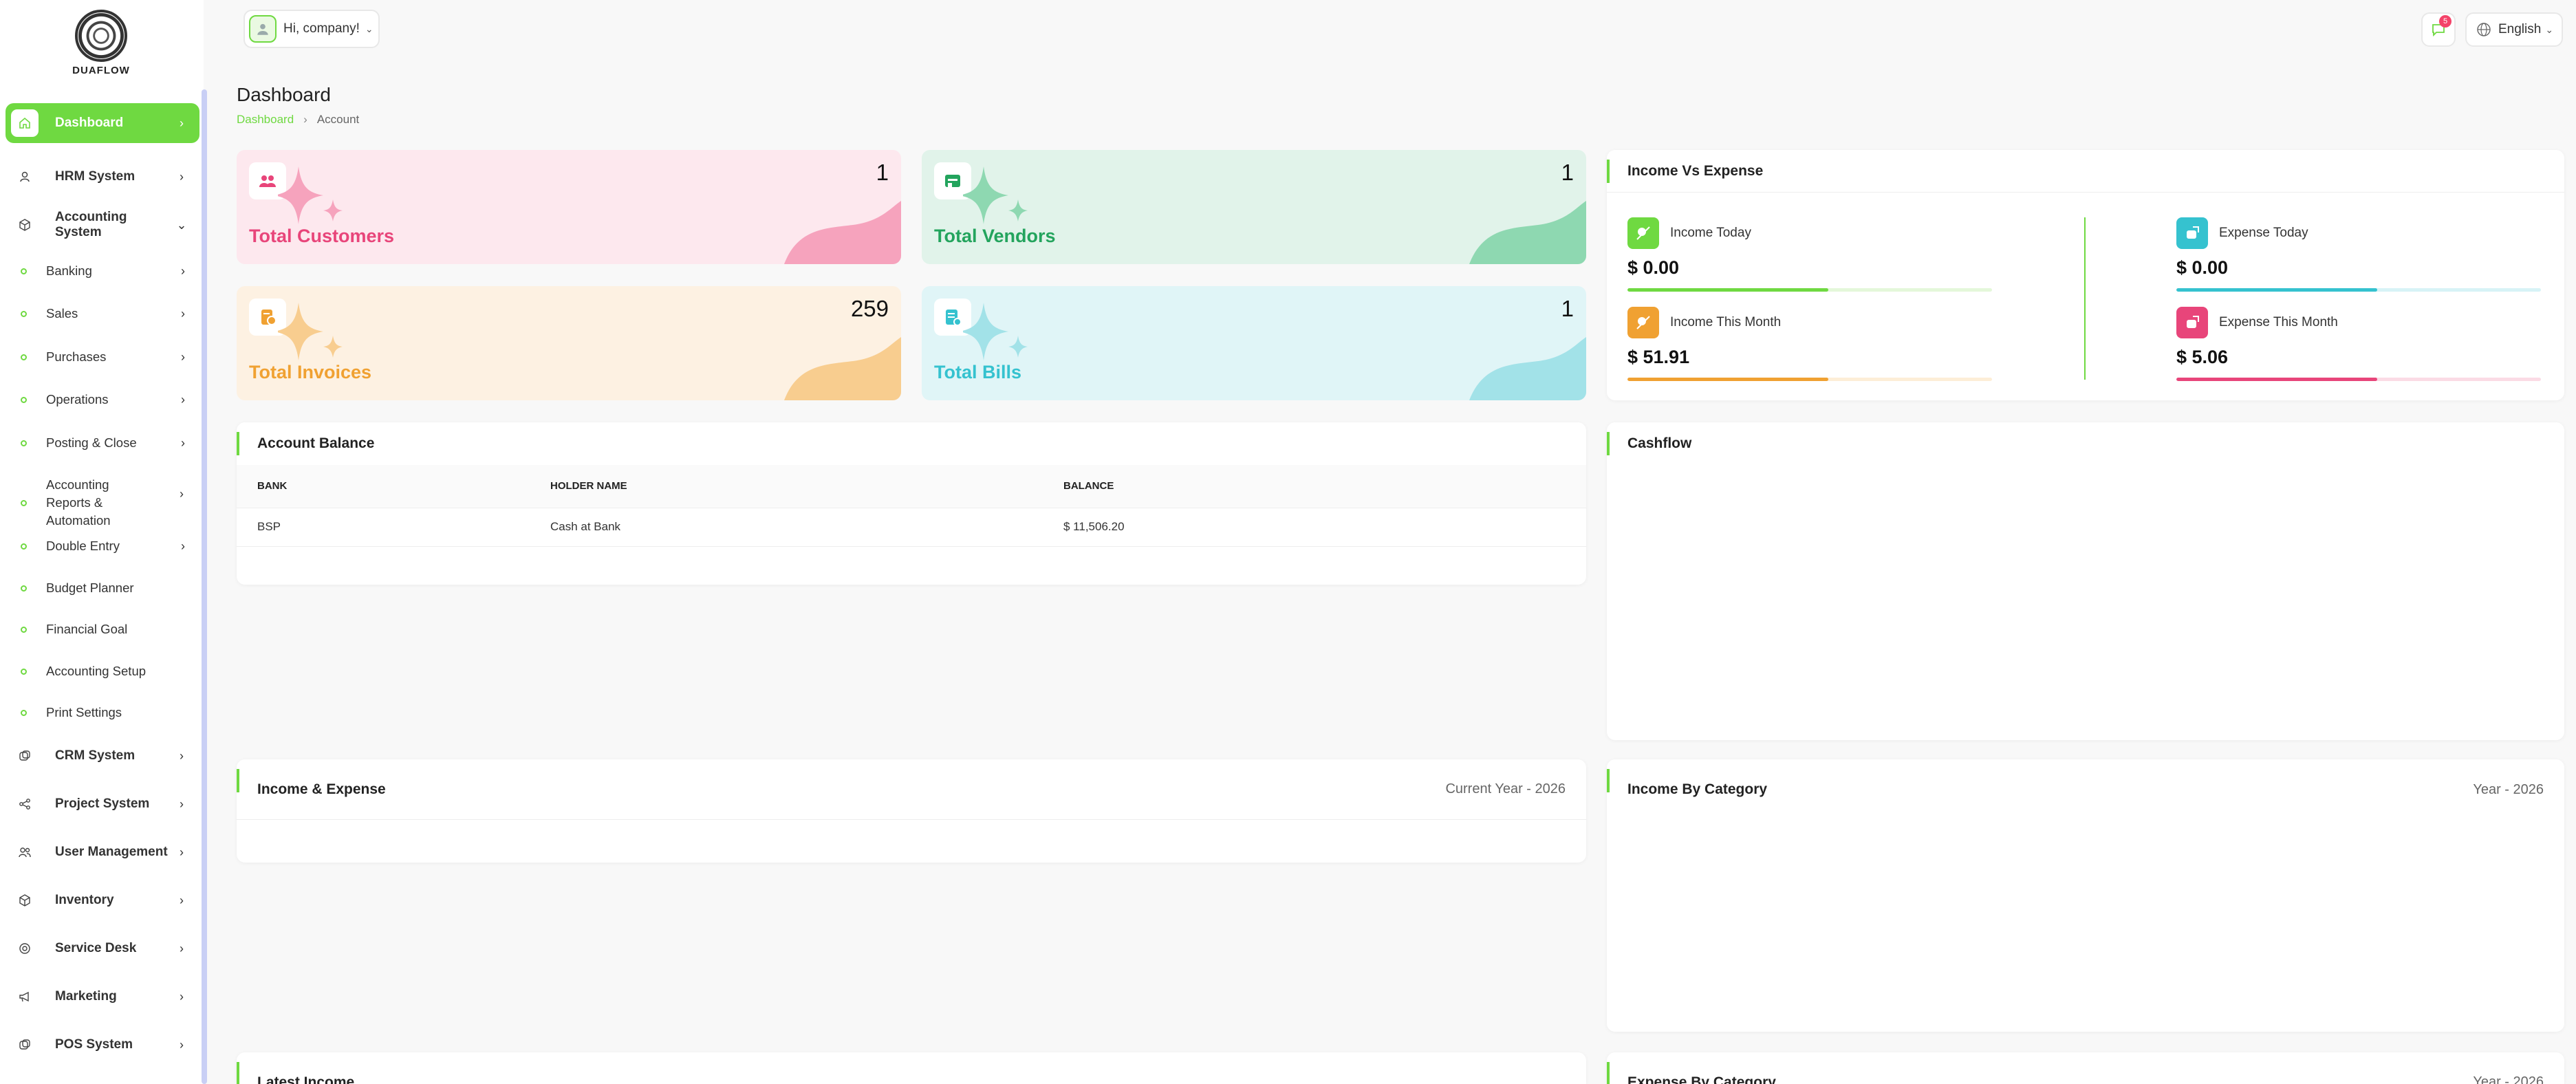  Describe the element at coordinates (322, 236) in the screenshot. I see `stat-label: Total Customers` at that location.